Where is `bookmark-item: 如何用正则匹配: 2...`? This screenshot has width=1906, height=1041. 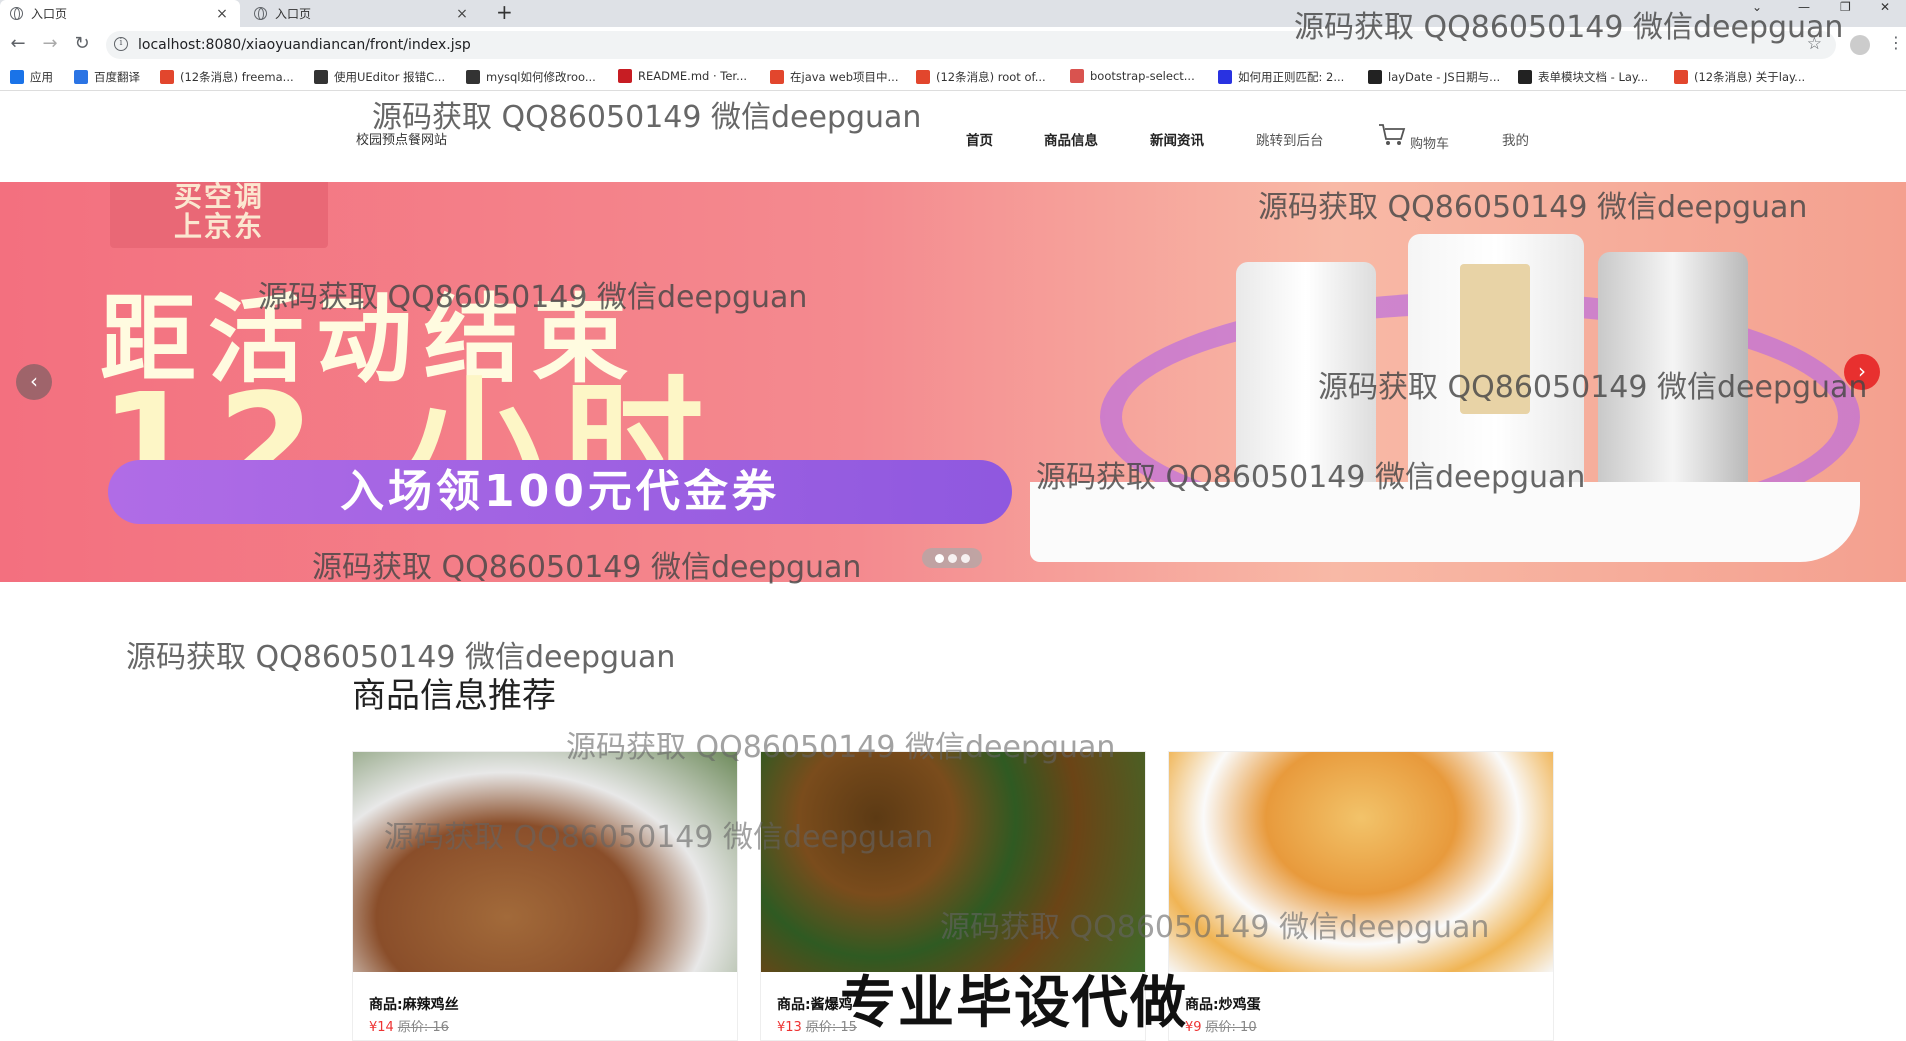 bookmark-item: 如何用正则匹配: 2... is located at coordinates (1281, 77).